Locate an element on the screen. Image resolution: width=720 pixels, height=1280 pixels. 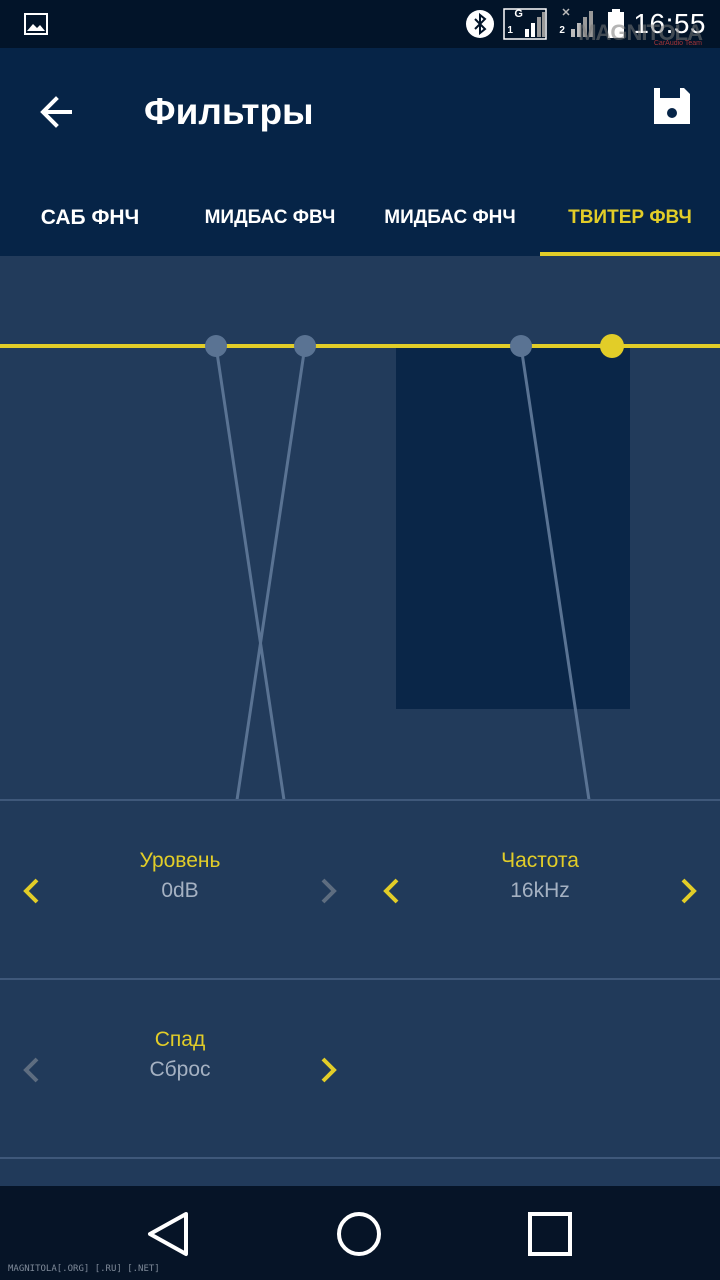
sub-lpf-handle is located at coordinates (216, 346).